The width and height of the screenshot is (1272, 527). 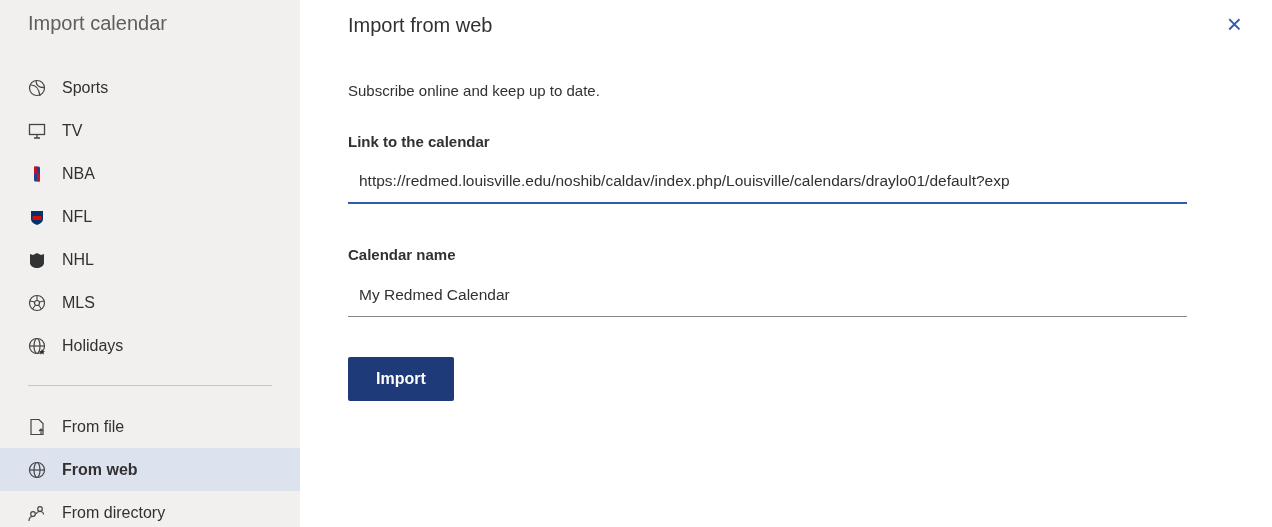 I want to click on sidebar-item: NHL, so click(x=150, y=259).